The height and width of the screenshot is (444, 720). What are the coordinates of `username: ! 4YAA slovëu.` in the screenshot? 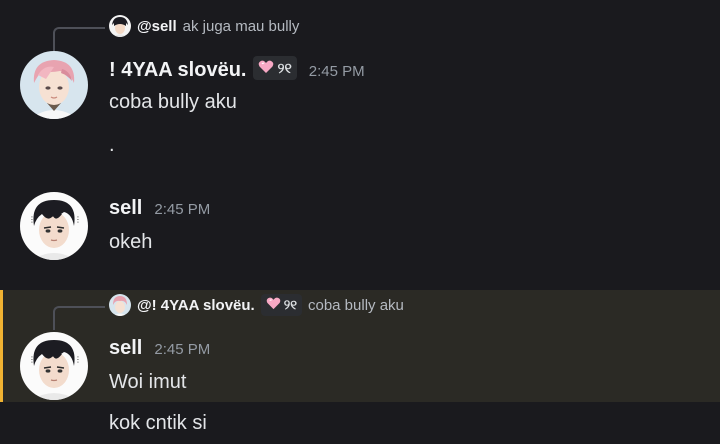 It's located at (177, 70).